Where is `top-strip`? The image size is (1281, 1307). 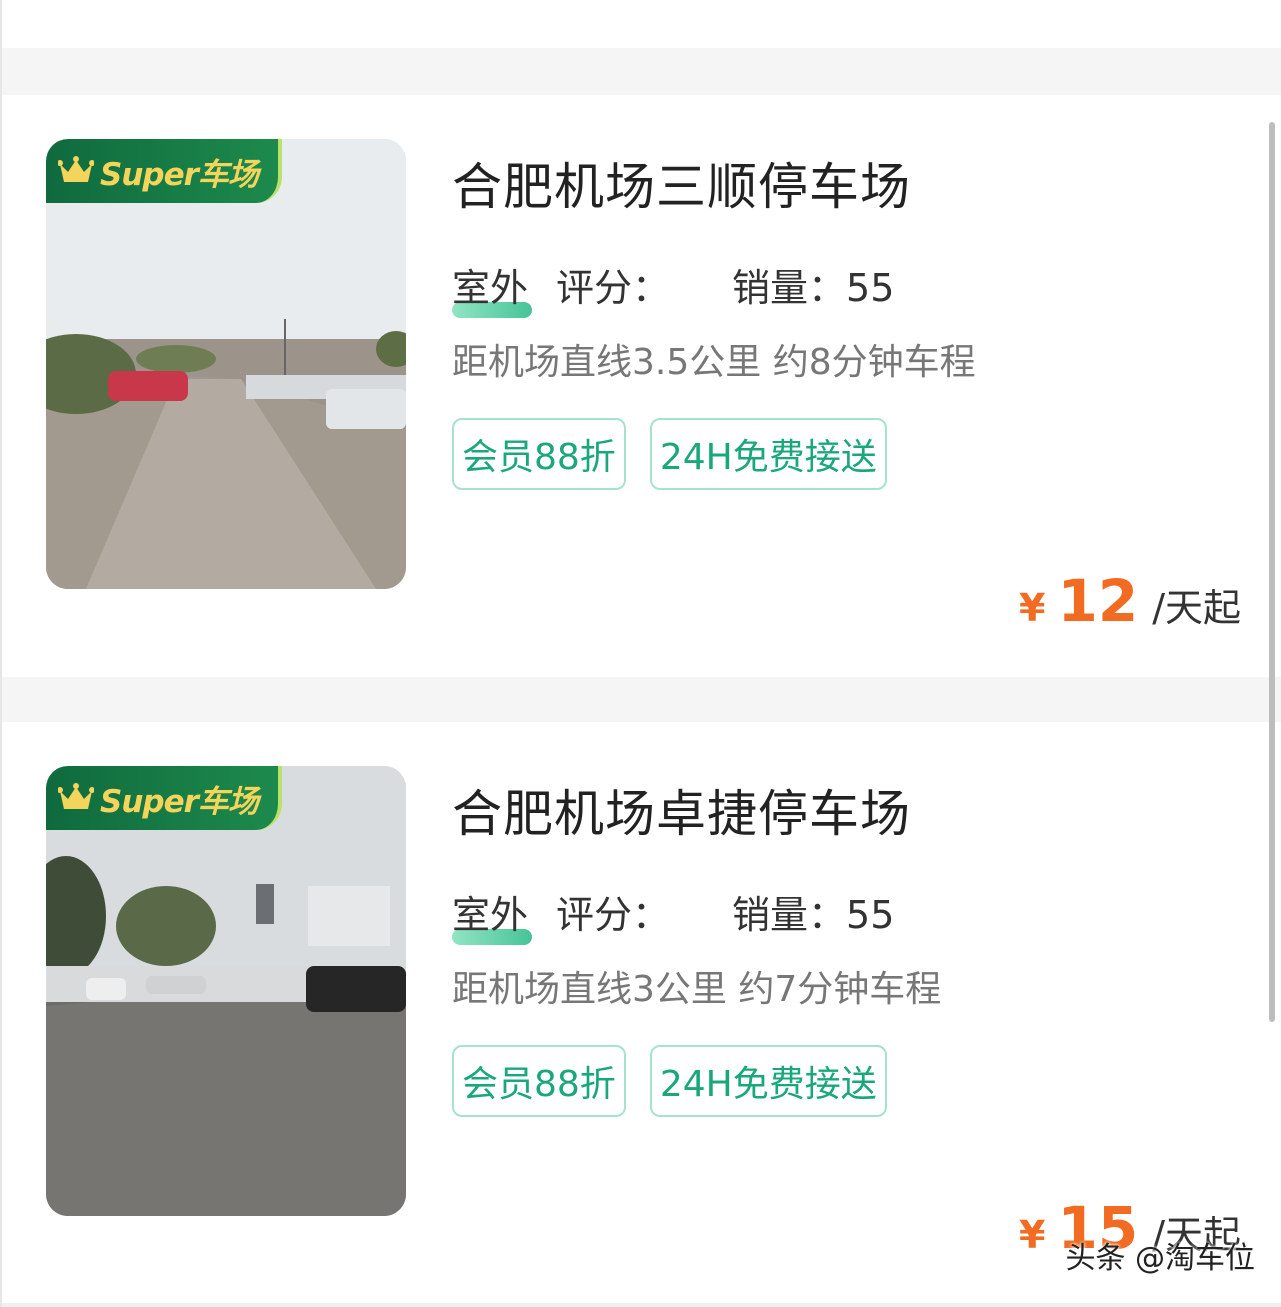 top-strip is located at coordinates (641, 24).